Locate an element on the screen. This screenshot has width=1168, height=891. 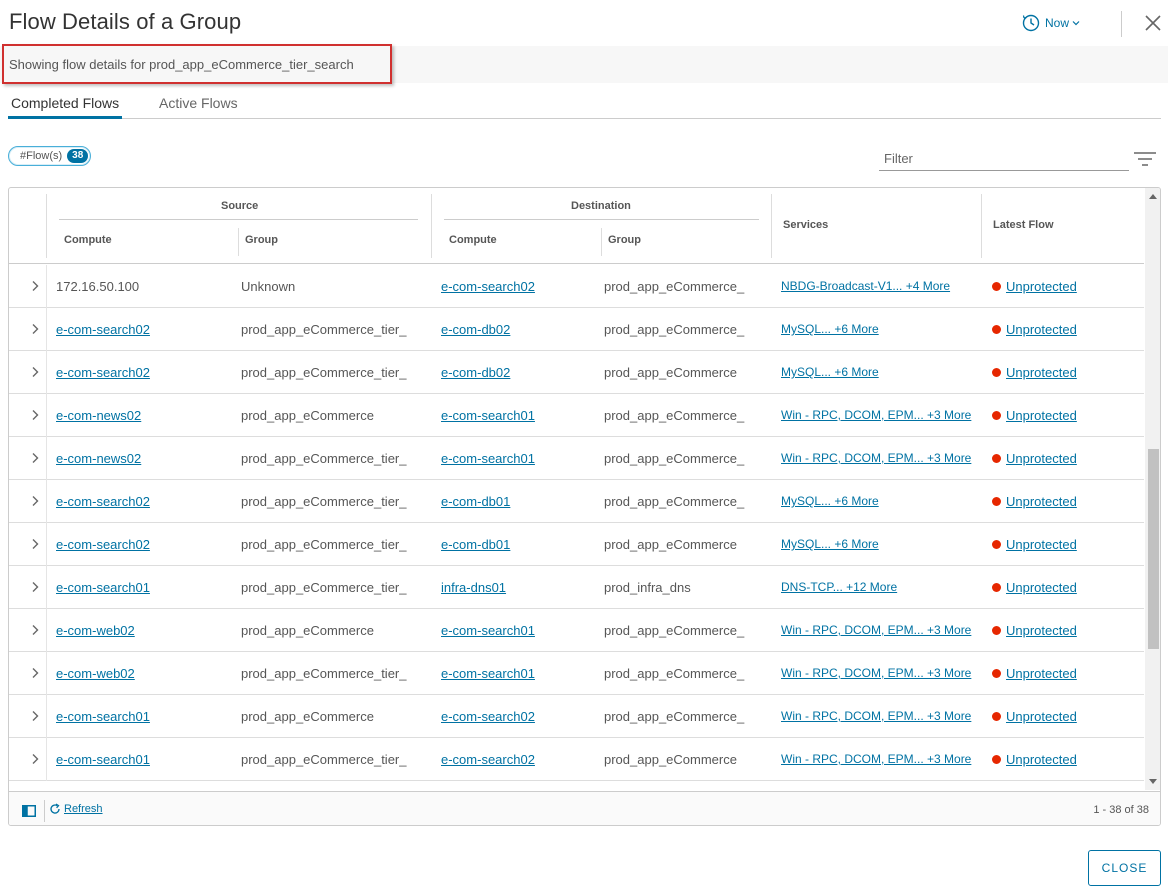
column-toggle-icon is located at coordinates (29, 811).